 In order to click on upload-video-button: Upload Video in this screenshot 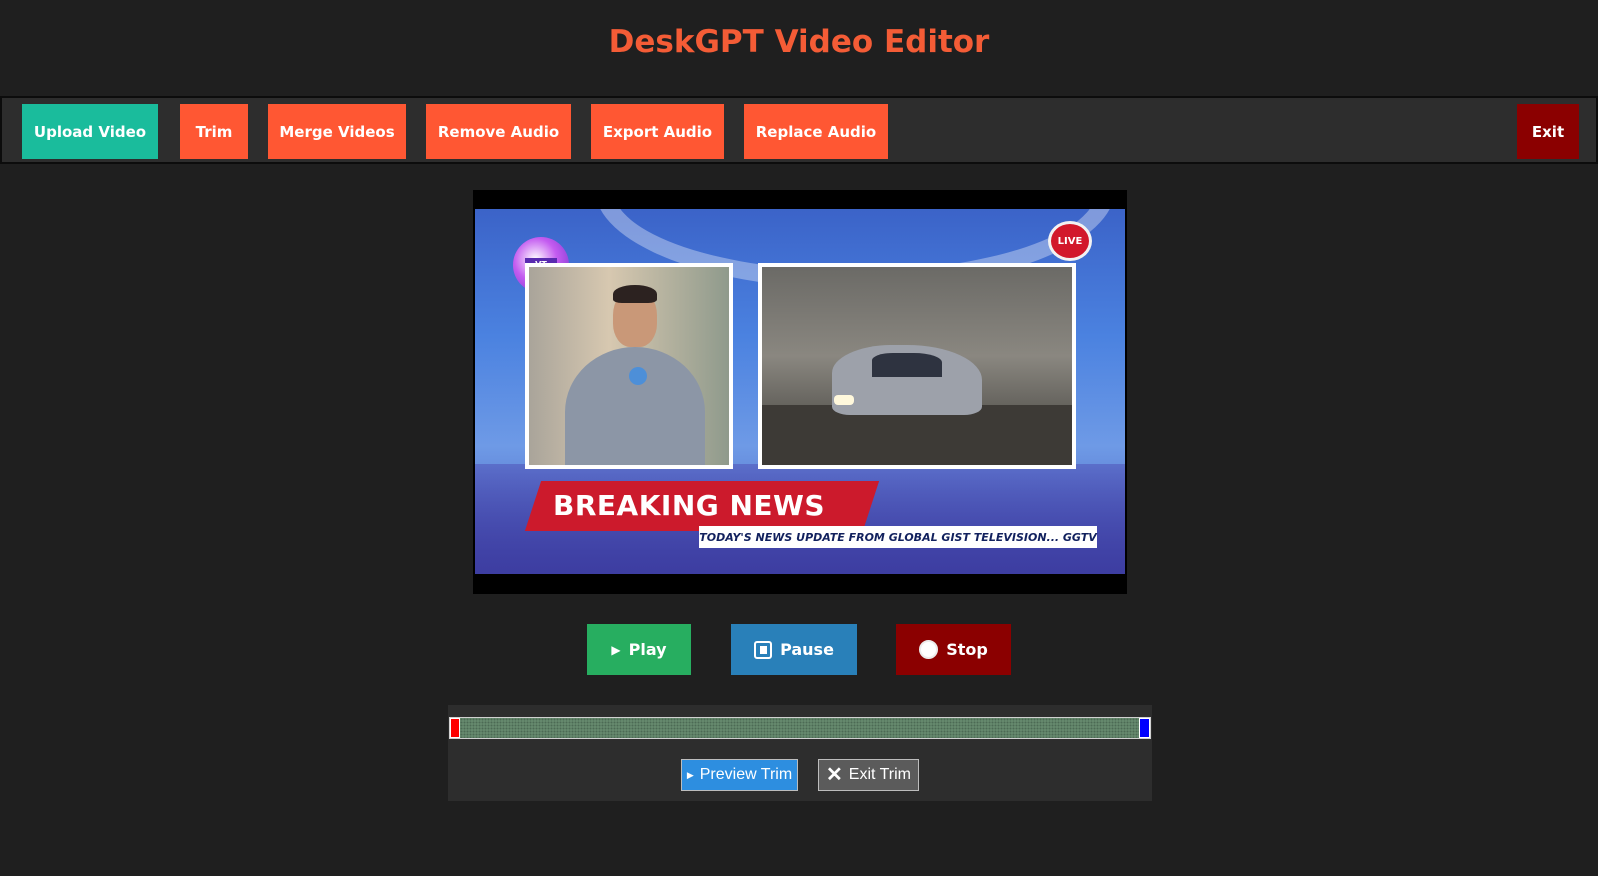, I will do `click(90, 131)`.